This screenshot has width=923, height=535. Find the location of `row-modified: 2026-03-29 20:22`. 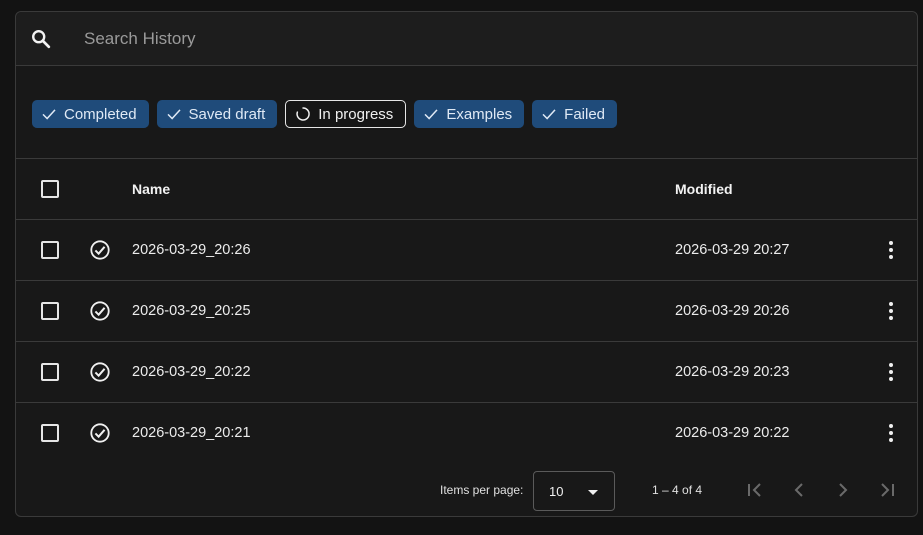

row-modified: 2026-03-29 20:22 is located at coordinates (732, 433).